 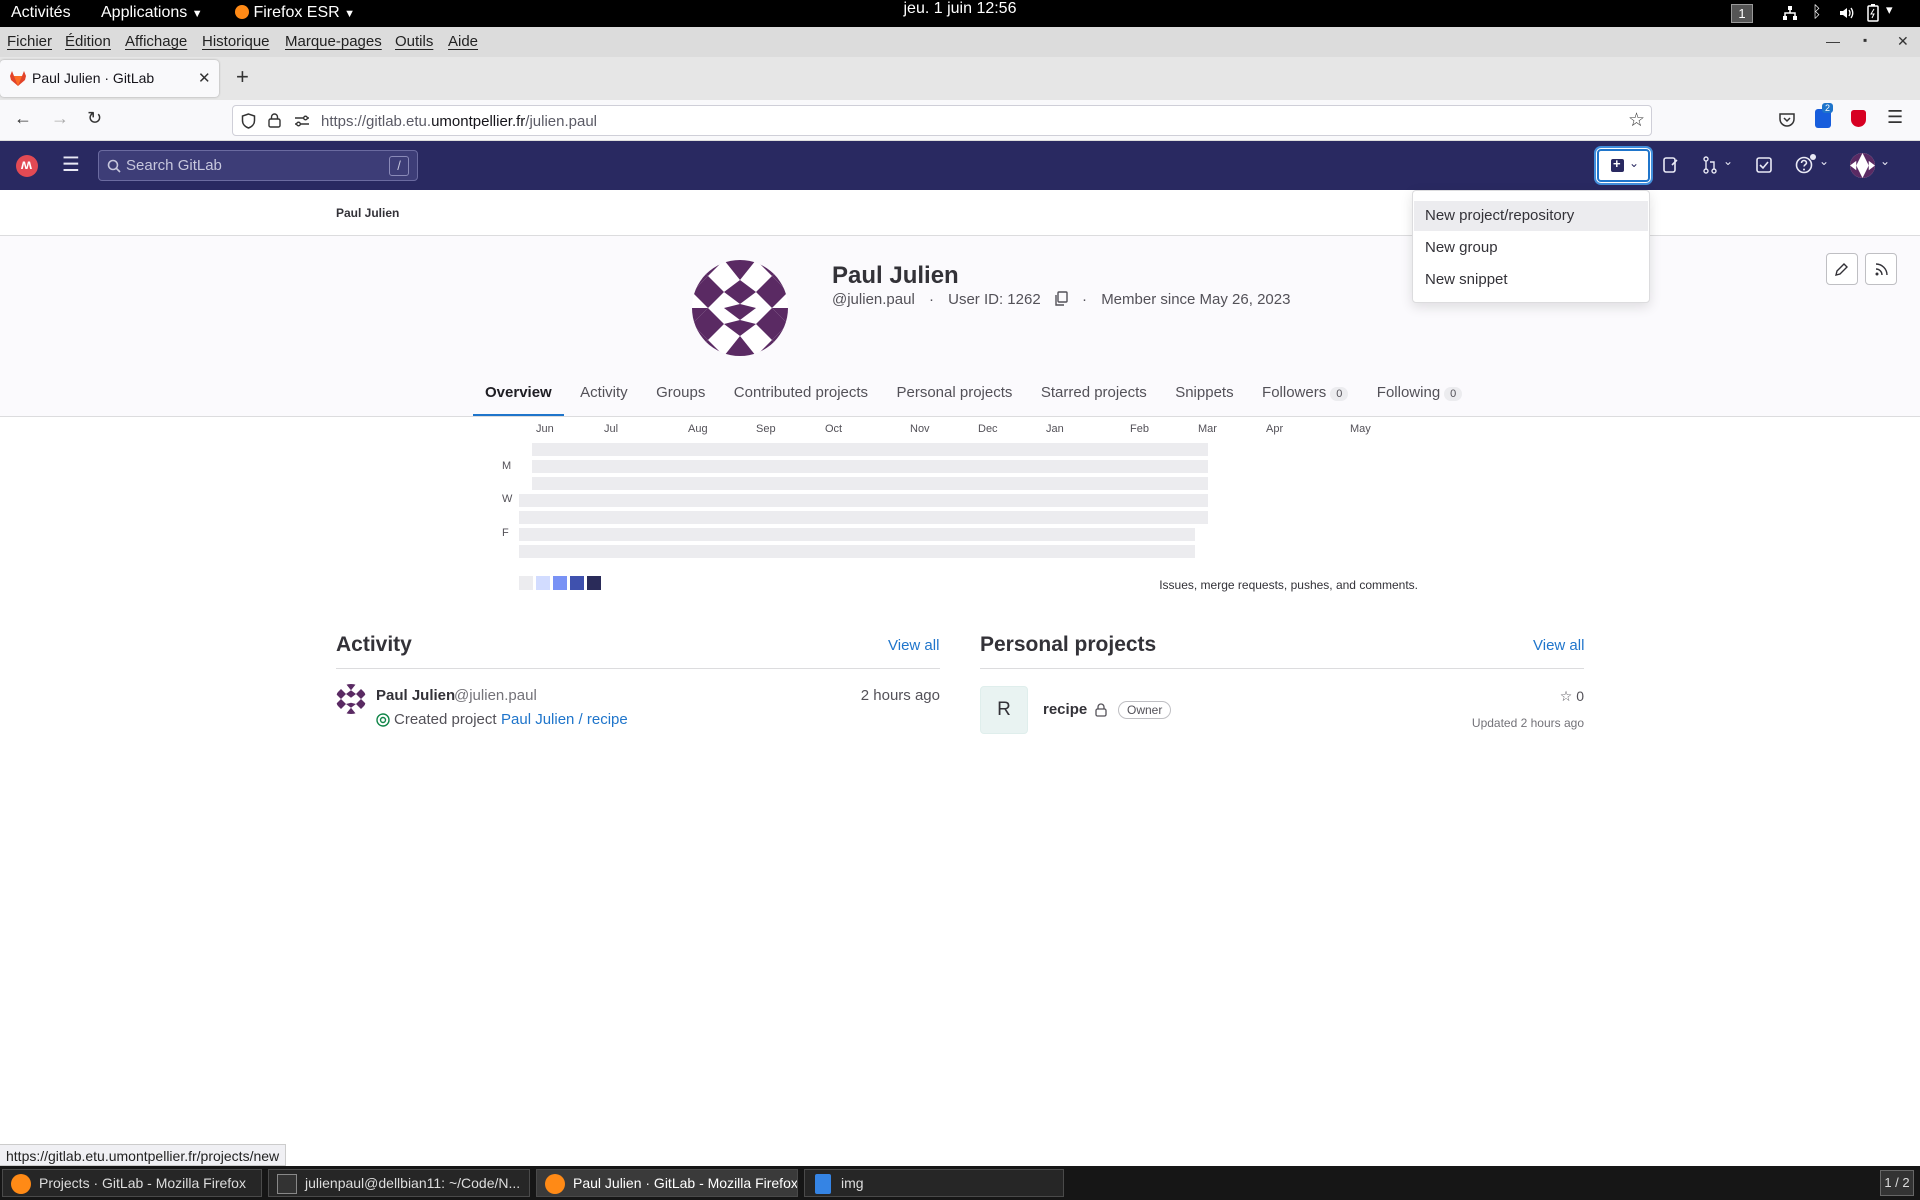 What do you see at coordinates (1636, 120) in the screenshot?
I see `bookmark-star-icon: ☆` at bounding box center [1636, 120].